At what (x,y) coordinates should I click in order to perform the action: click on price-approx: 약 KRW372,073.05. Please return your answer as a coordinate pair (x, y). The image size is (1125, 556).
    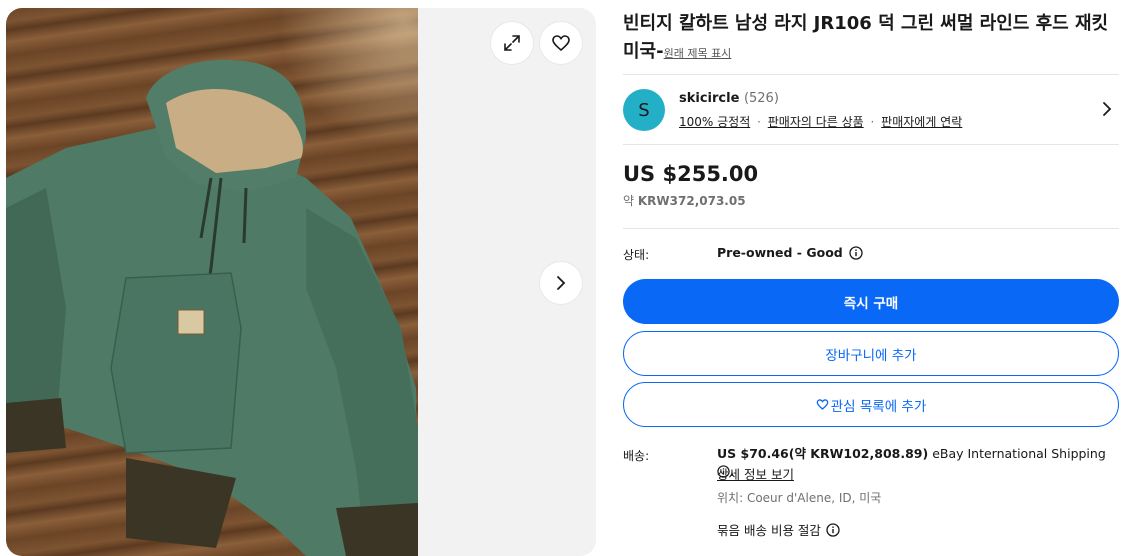
    Looking at the image, I should click on (684, 200).